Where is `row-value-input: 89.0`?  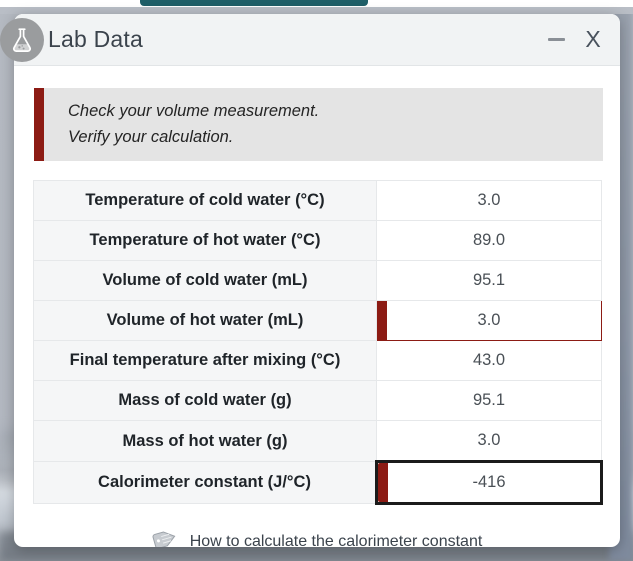
row-value-input: 89.0 is located at coordinates (489, 241).